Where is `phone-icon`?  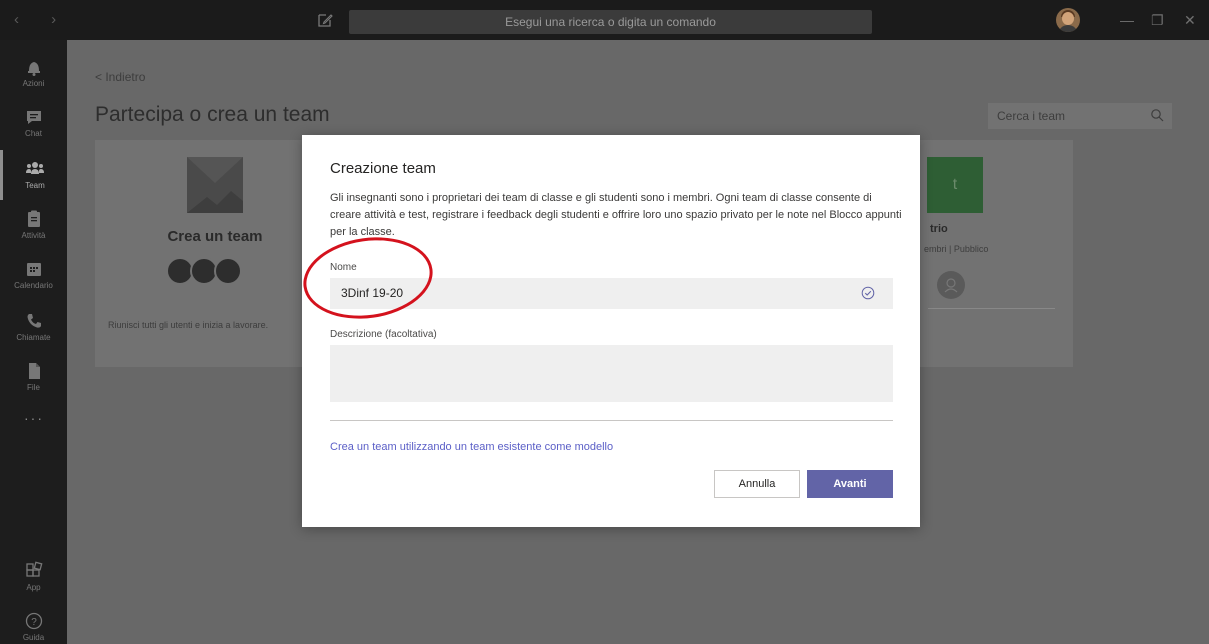 phone-icon is located at coordinates (34, 321).